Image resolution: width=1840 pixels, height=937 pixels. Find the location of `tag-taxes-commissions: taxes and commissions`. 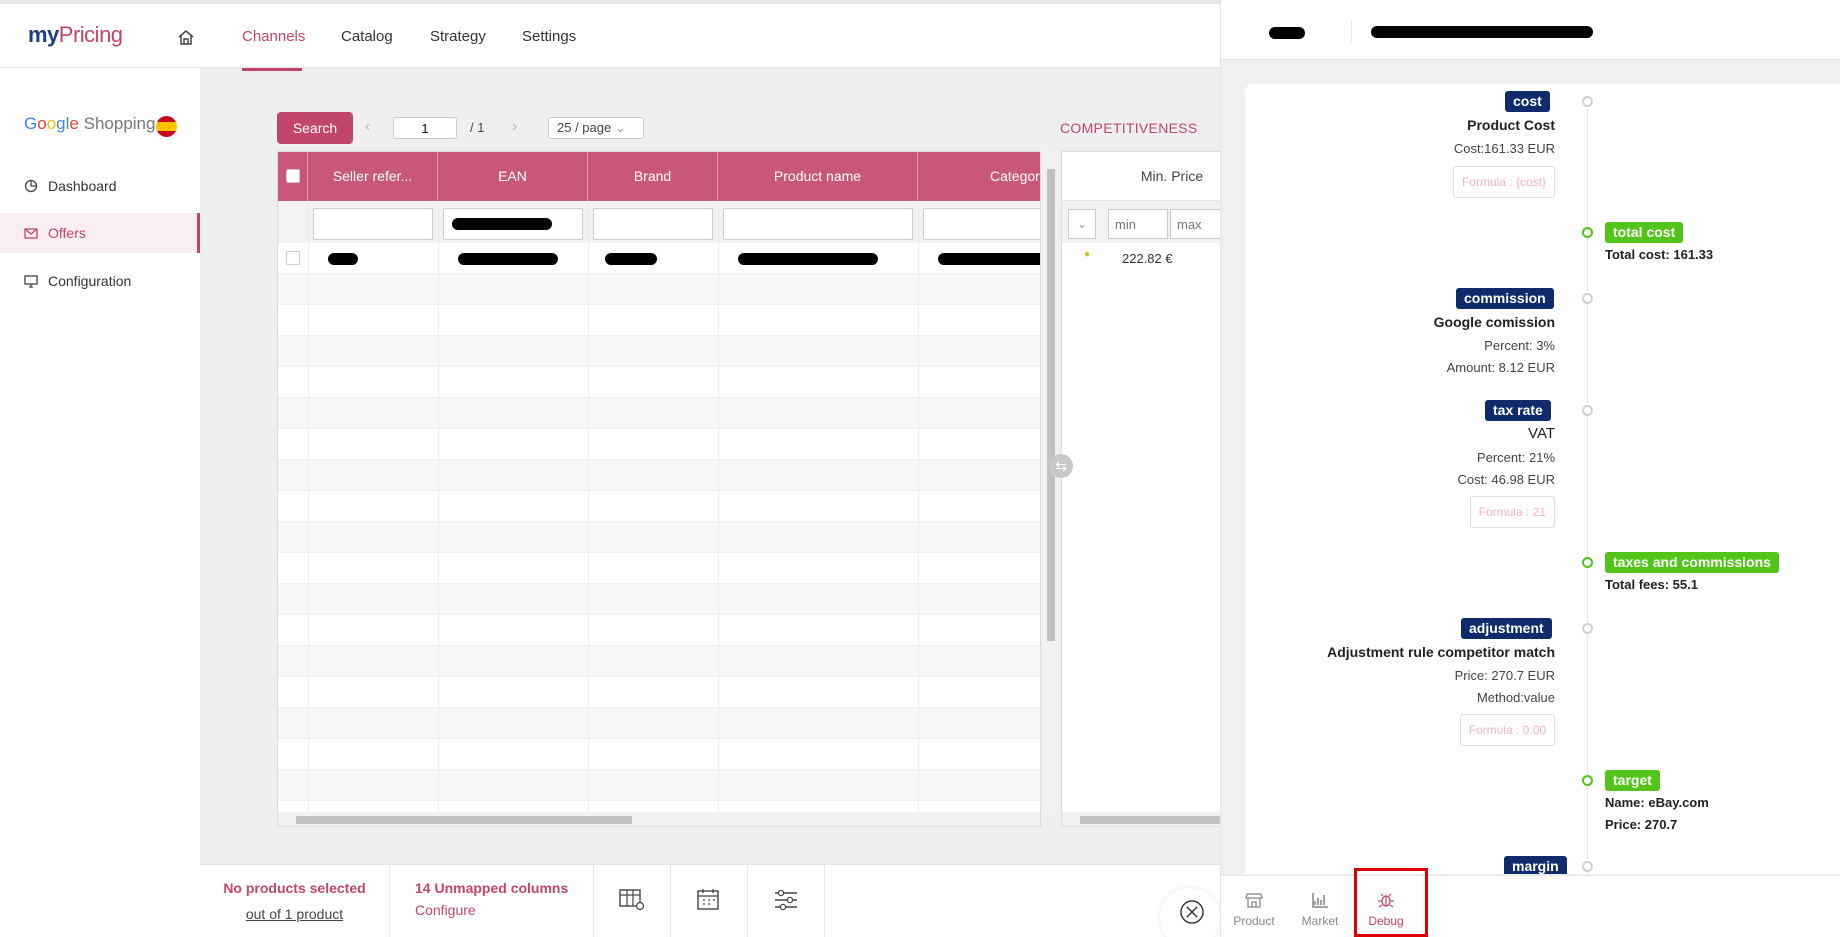

tag-taxes-commissions: taxes and commissions is located at coordinates (1692, 562).